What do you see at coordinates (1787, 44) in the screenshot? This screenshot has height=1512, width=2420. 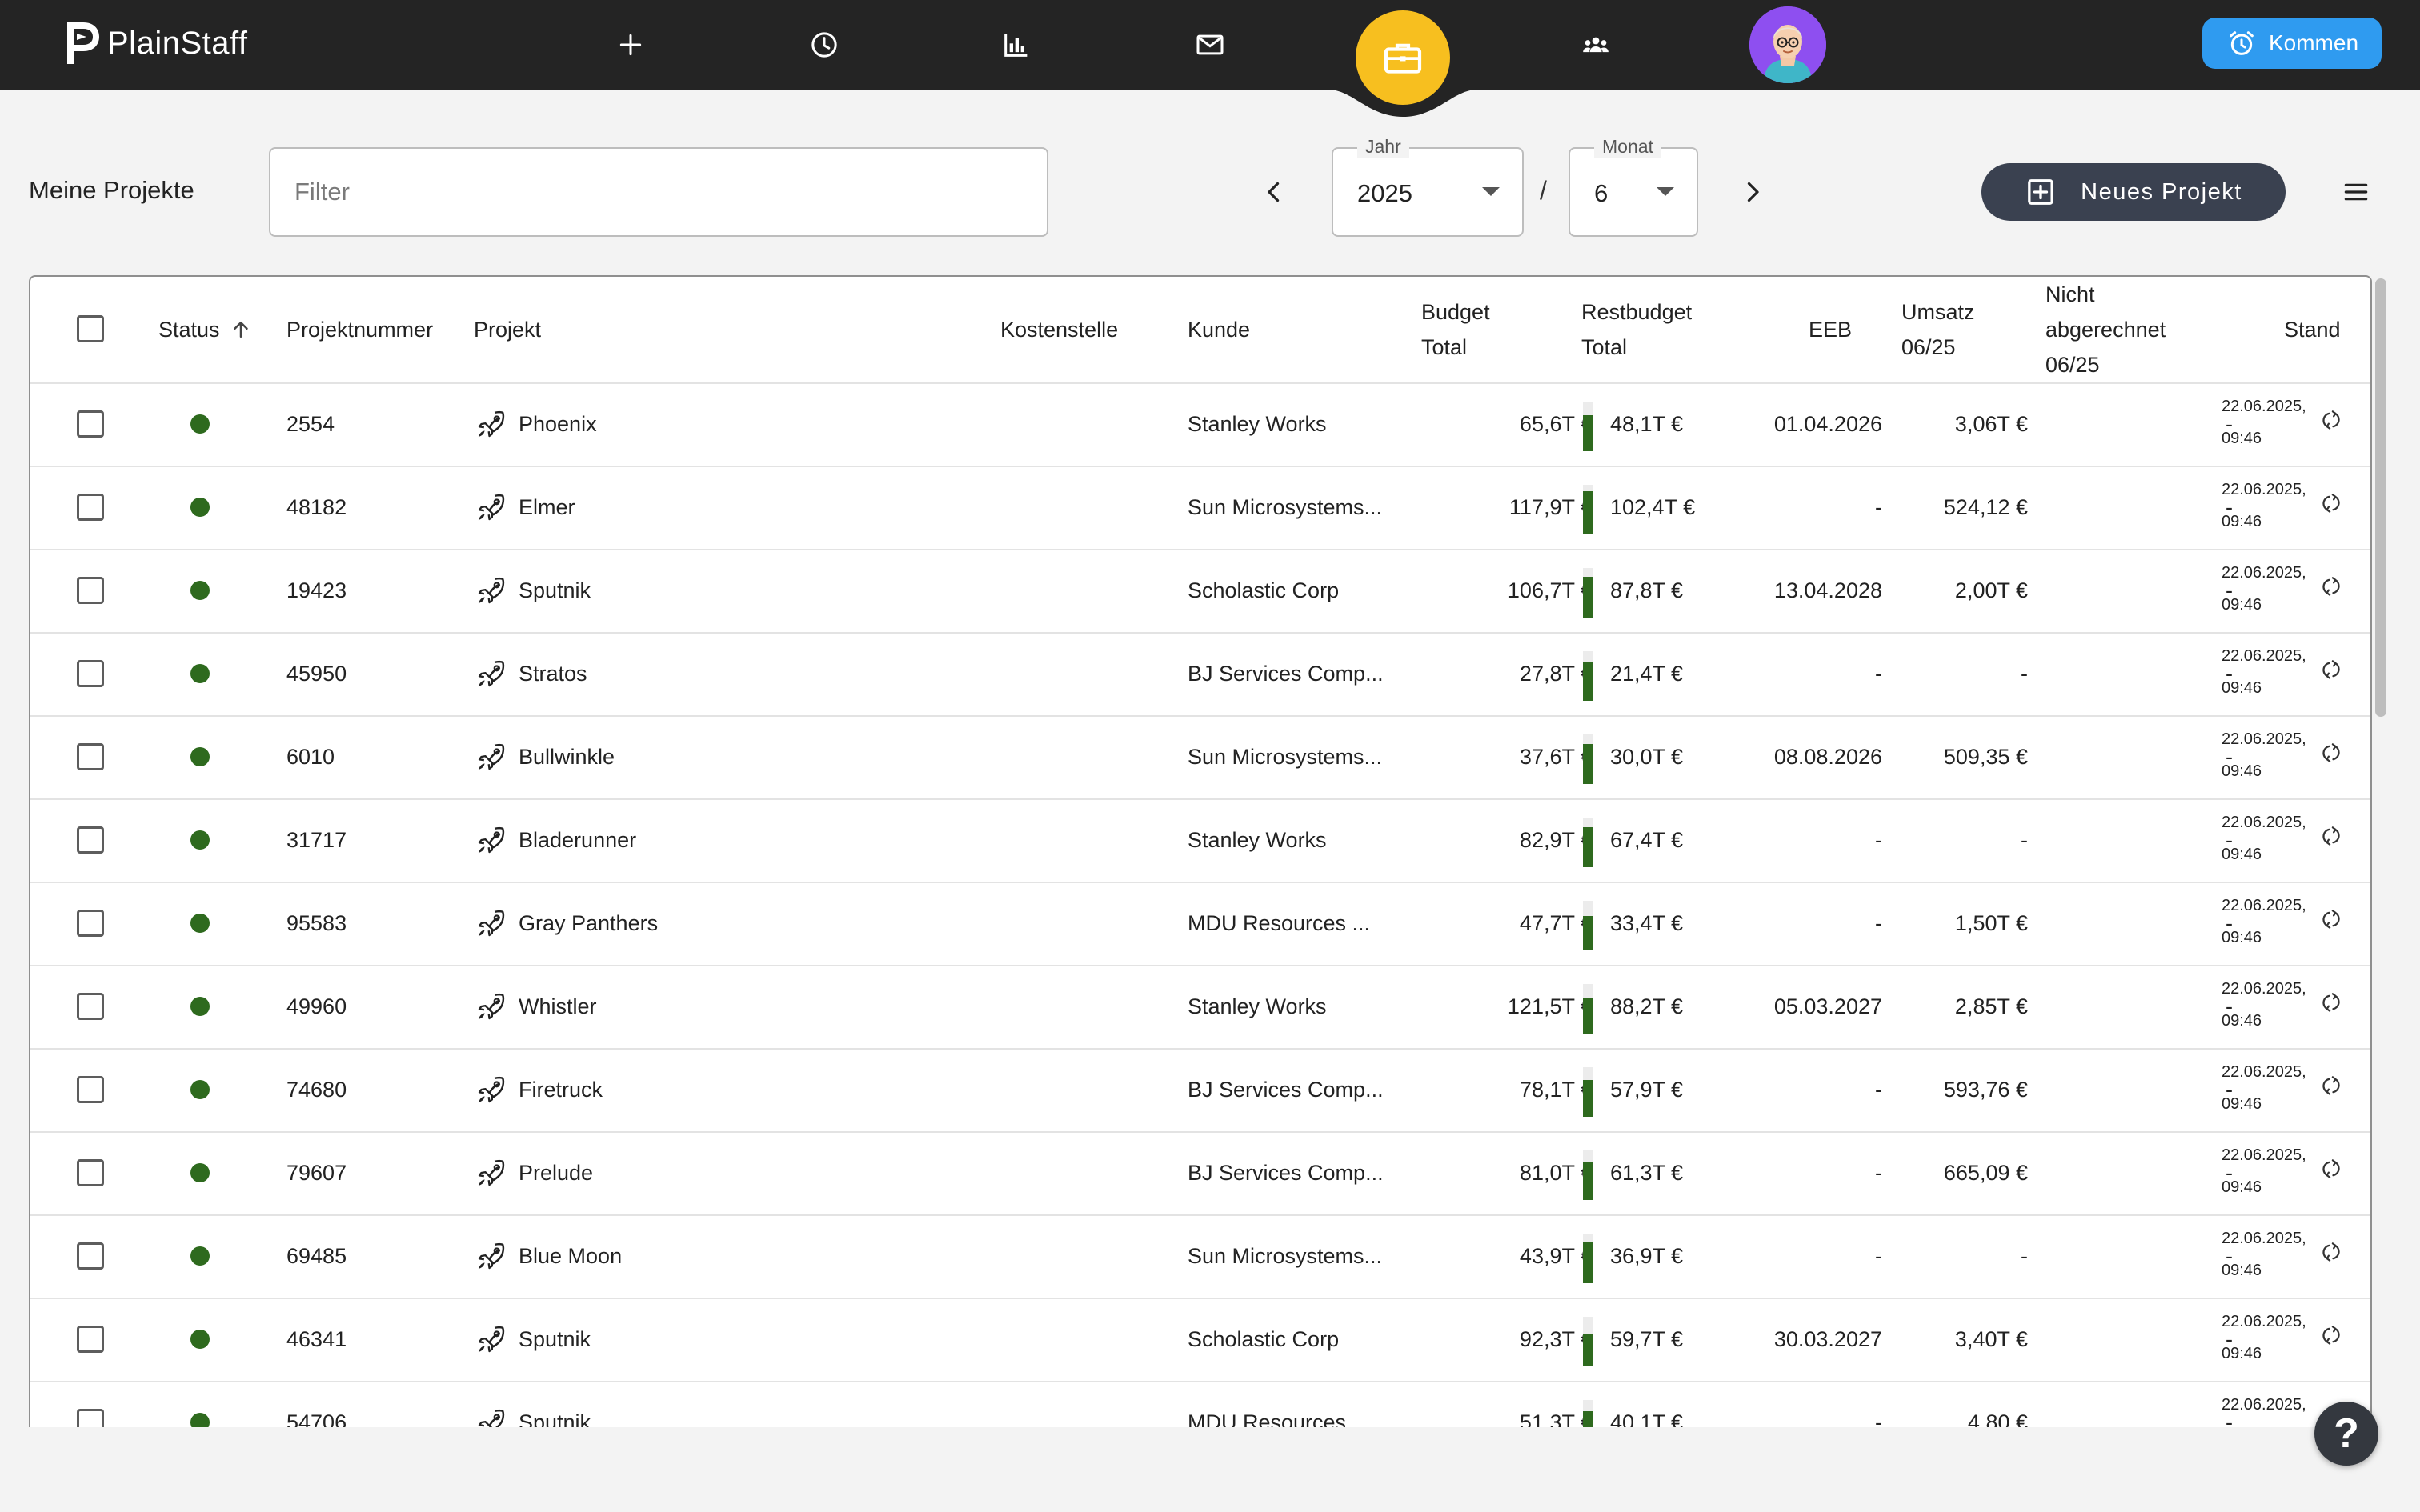 I see `user-avatar` at bounding box center [1787, 44].